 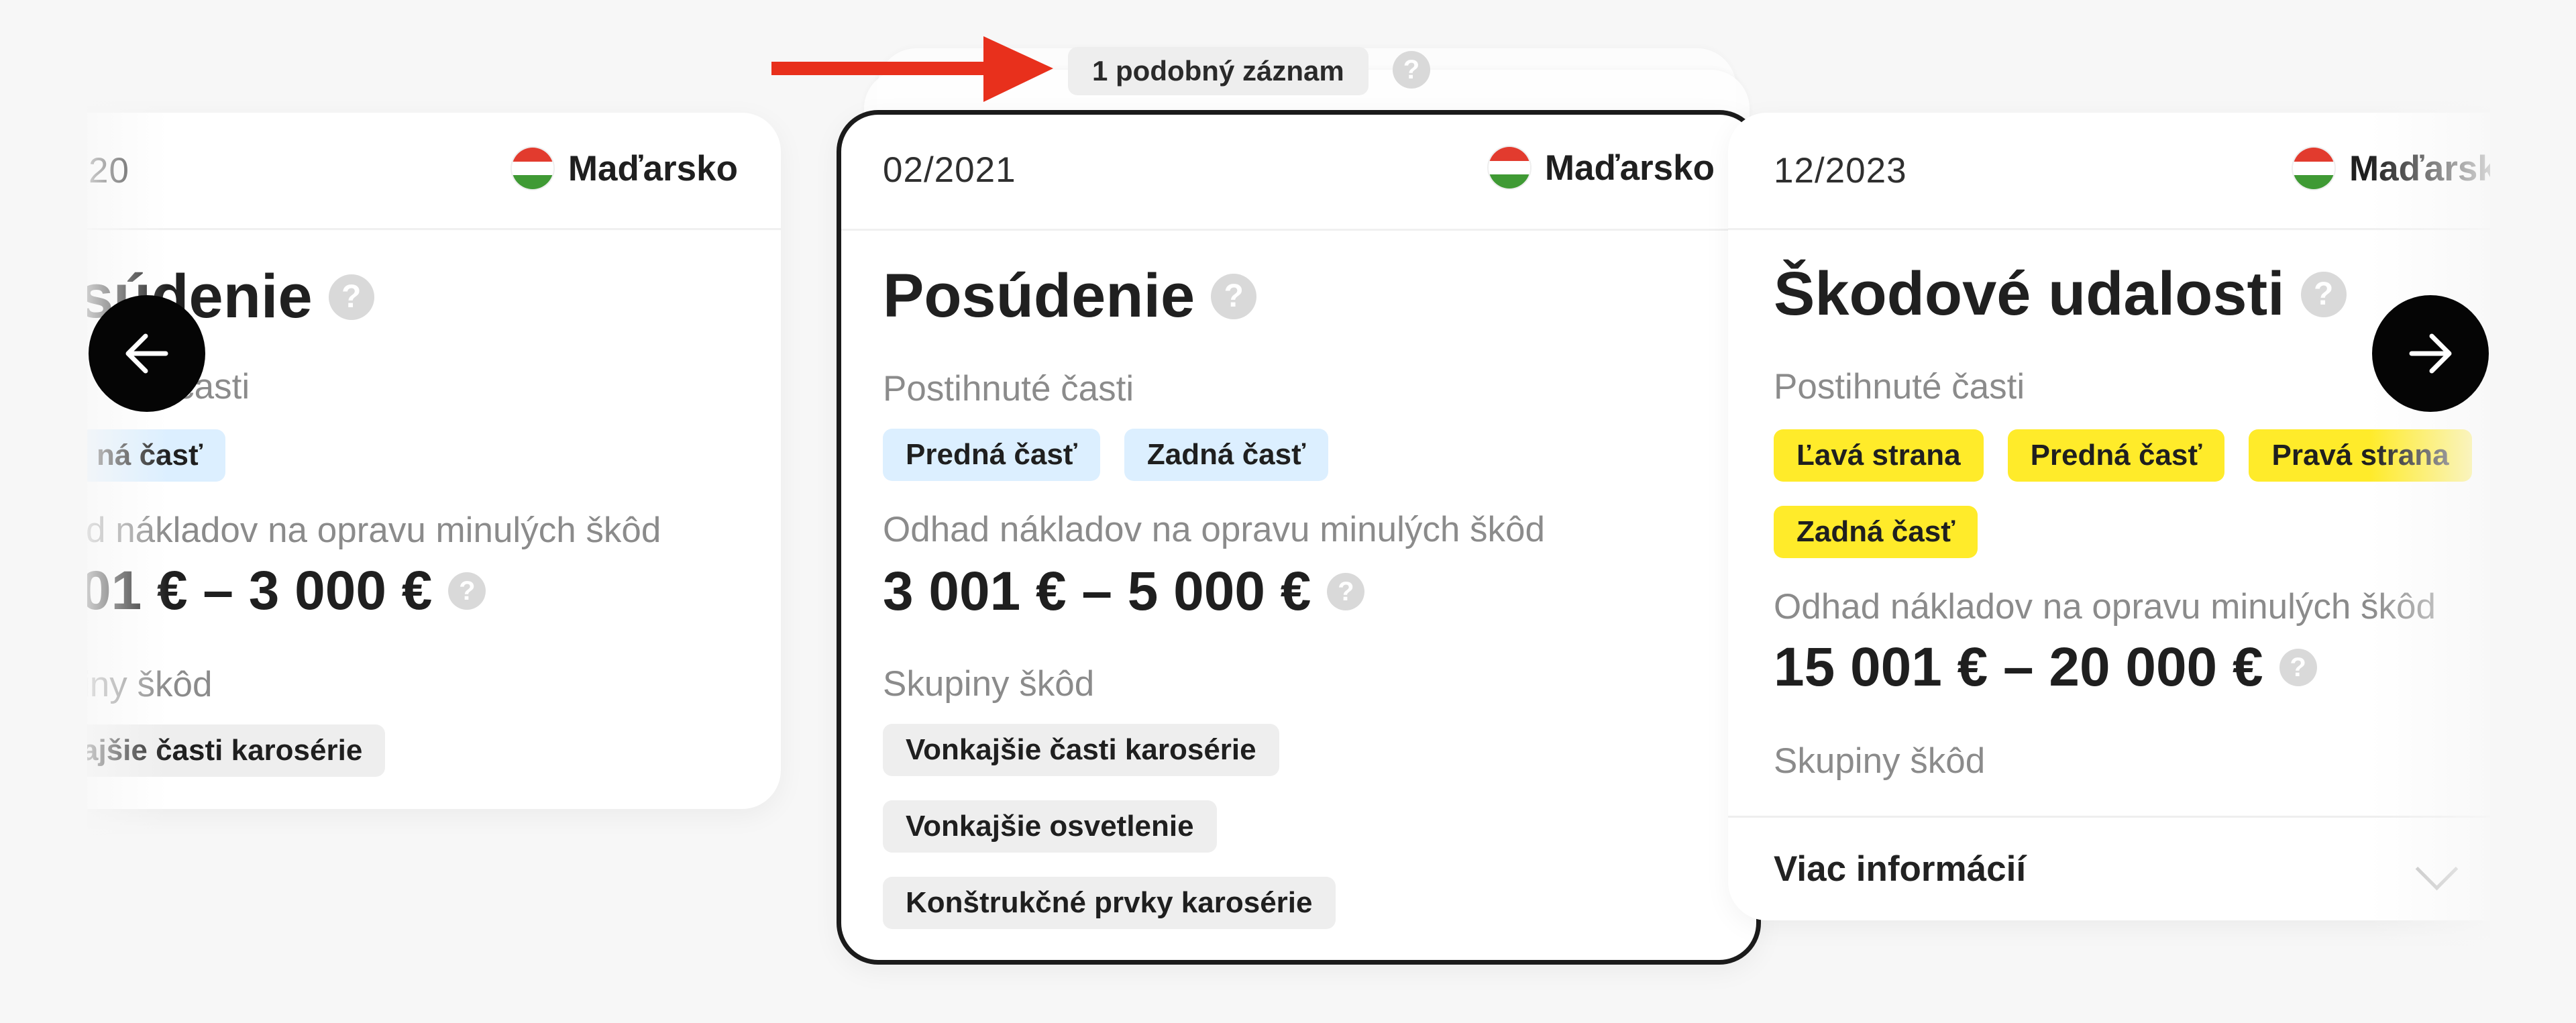 I want to click on affected-parts-tags: Predná časť Zadná časť, so click(x=1106, y=455).